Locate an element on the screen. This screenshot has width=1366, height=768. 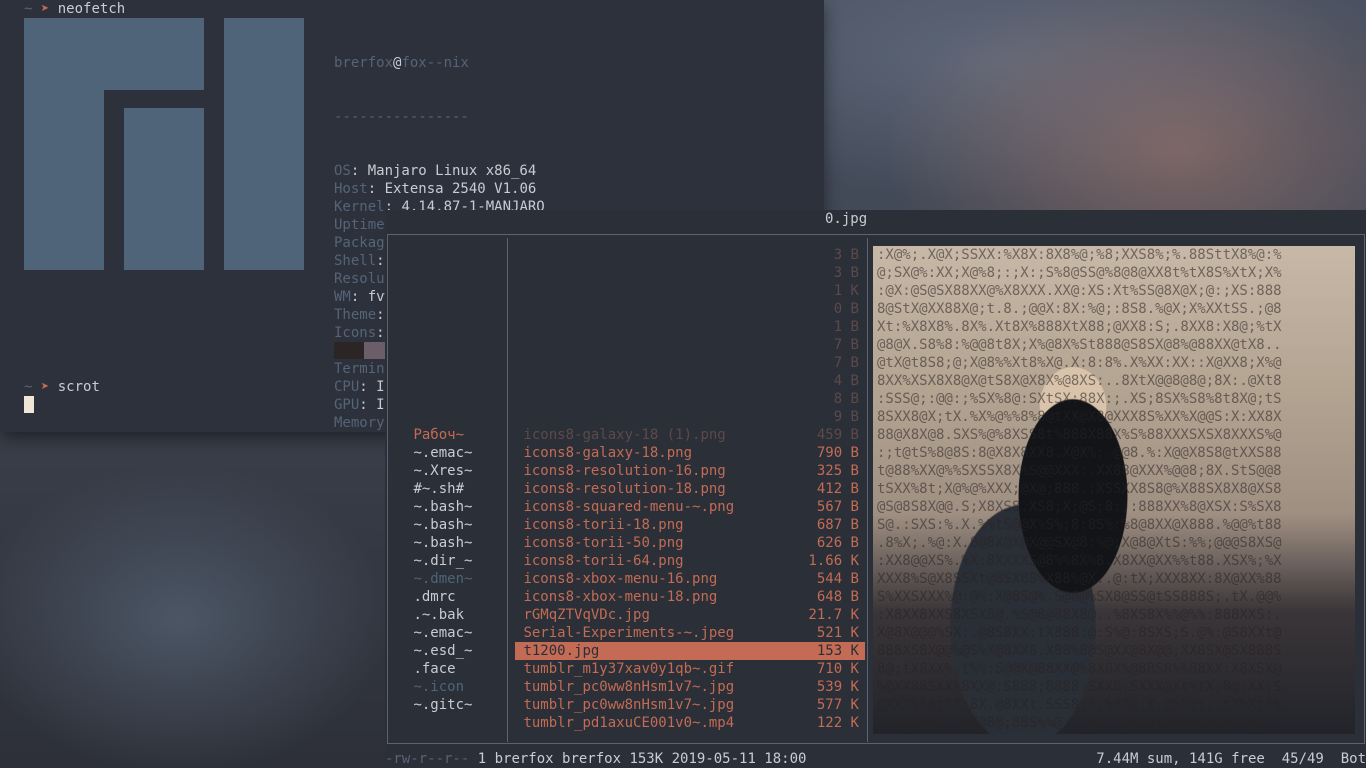
file-size: 3 B is located at coordinates (846, 273).